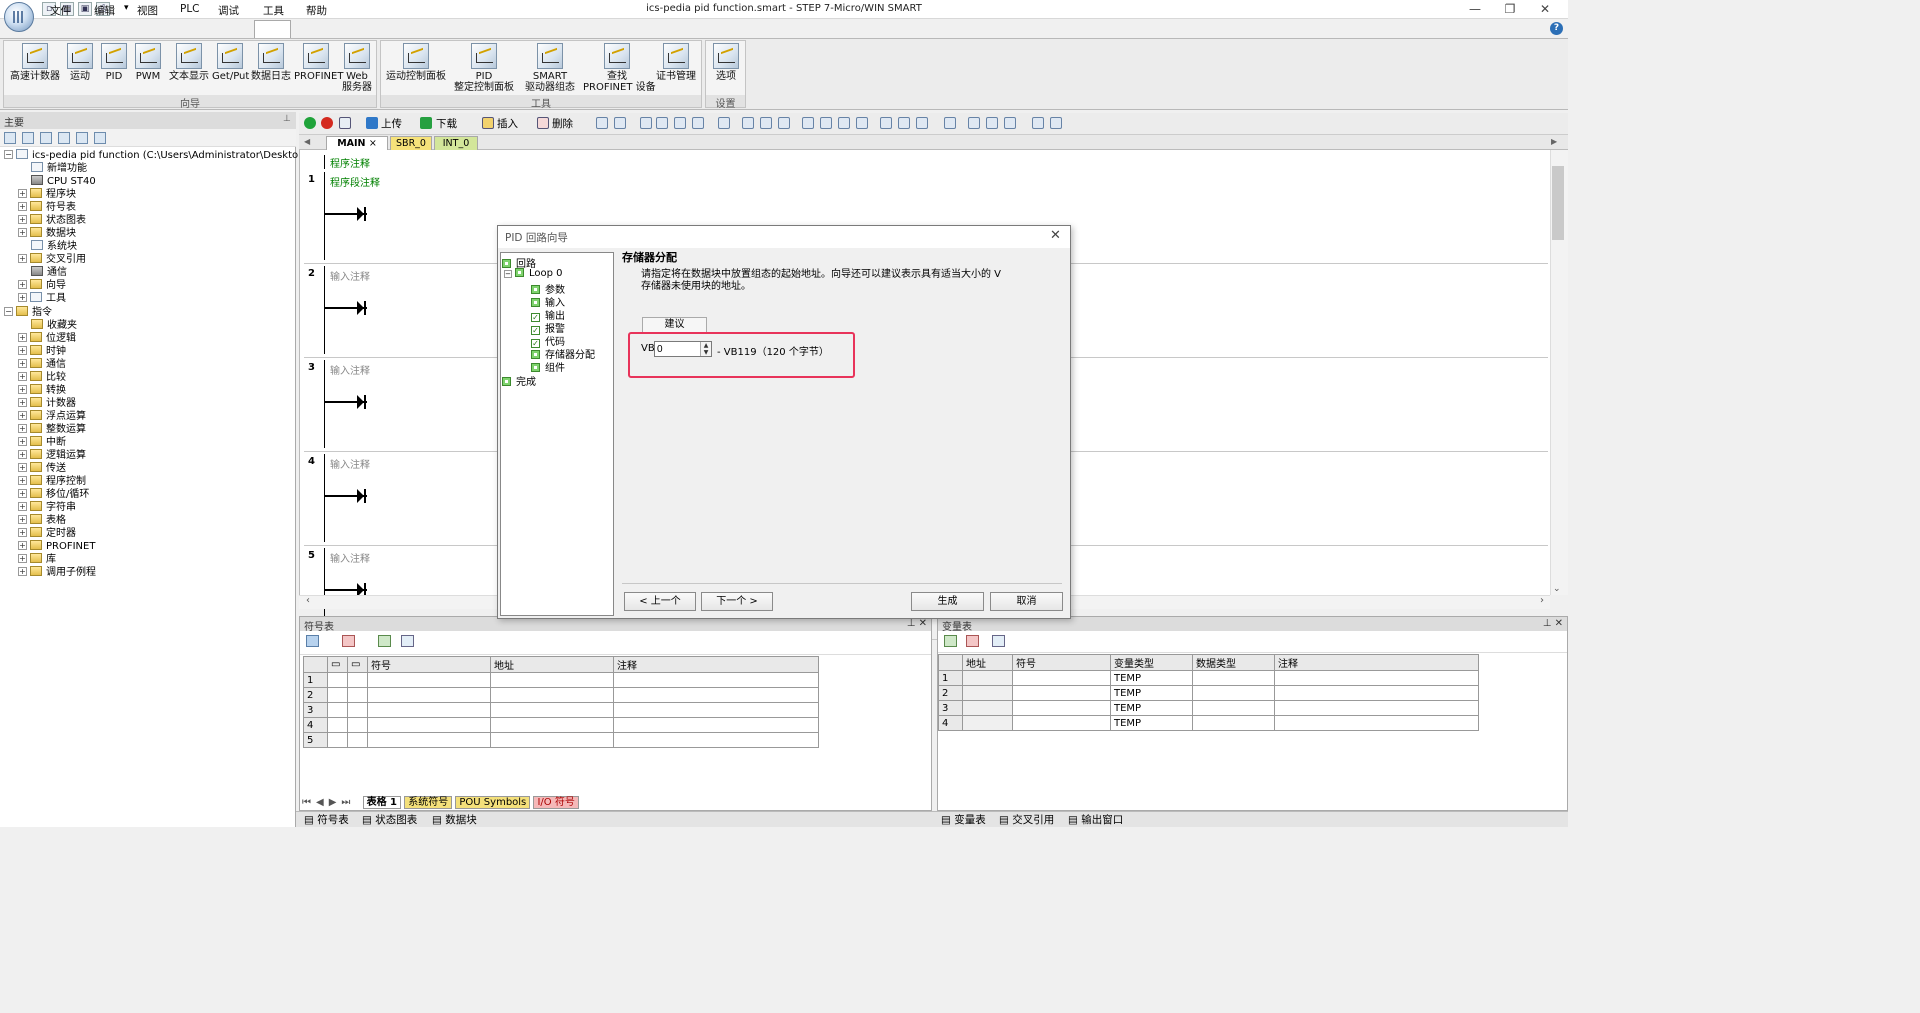 This screenshot has height=1013, width=1920. I want to click on table-row: 4, so click(561, 725).